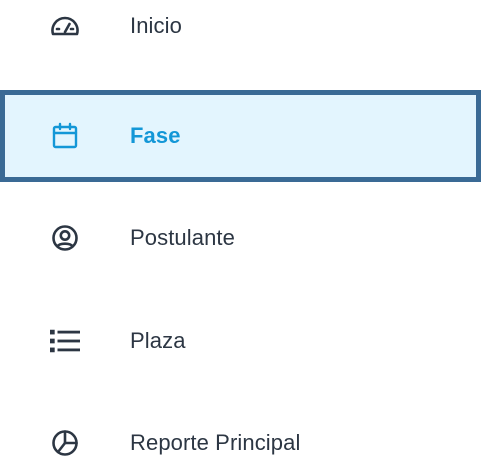 This screenshot has width=481, height=462. Describe the element at coordinates (158, 340) in the screenshot. I see `sidebar-item-label: Plaza` at that location.